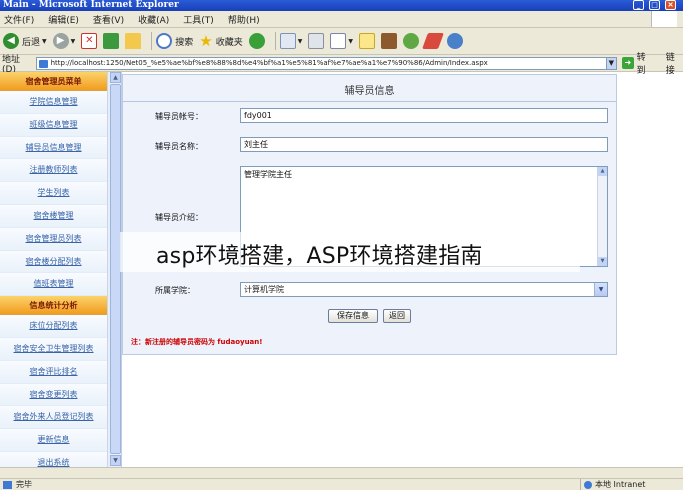 The height and width of the screenshot is (490, 683). What do you see at coordinates (612, 484) in the screenshot?
I see `security-zone: 本地 Intranet` at bounding box center [612, 484].